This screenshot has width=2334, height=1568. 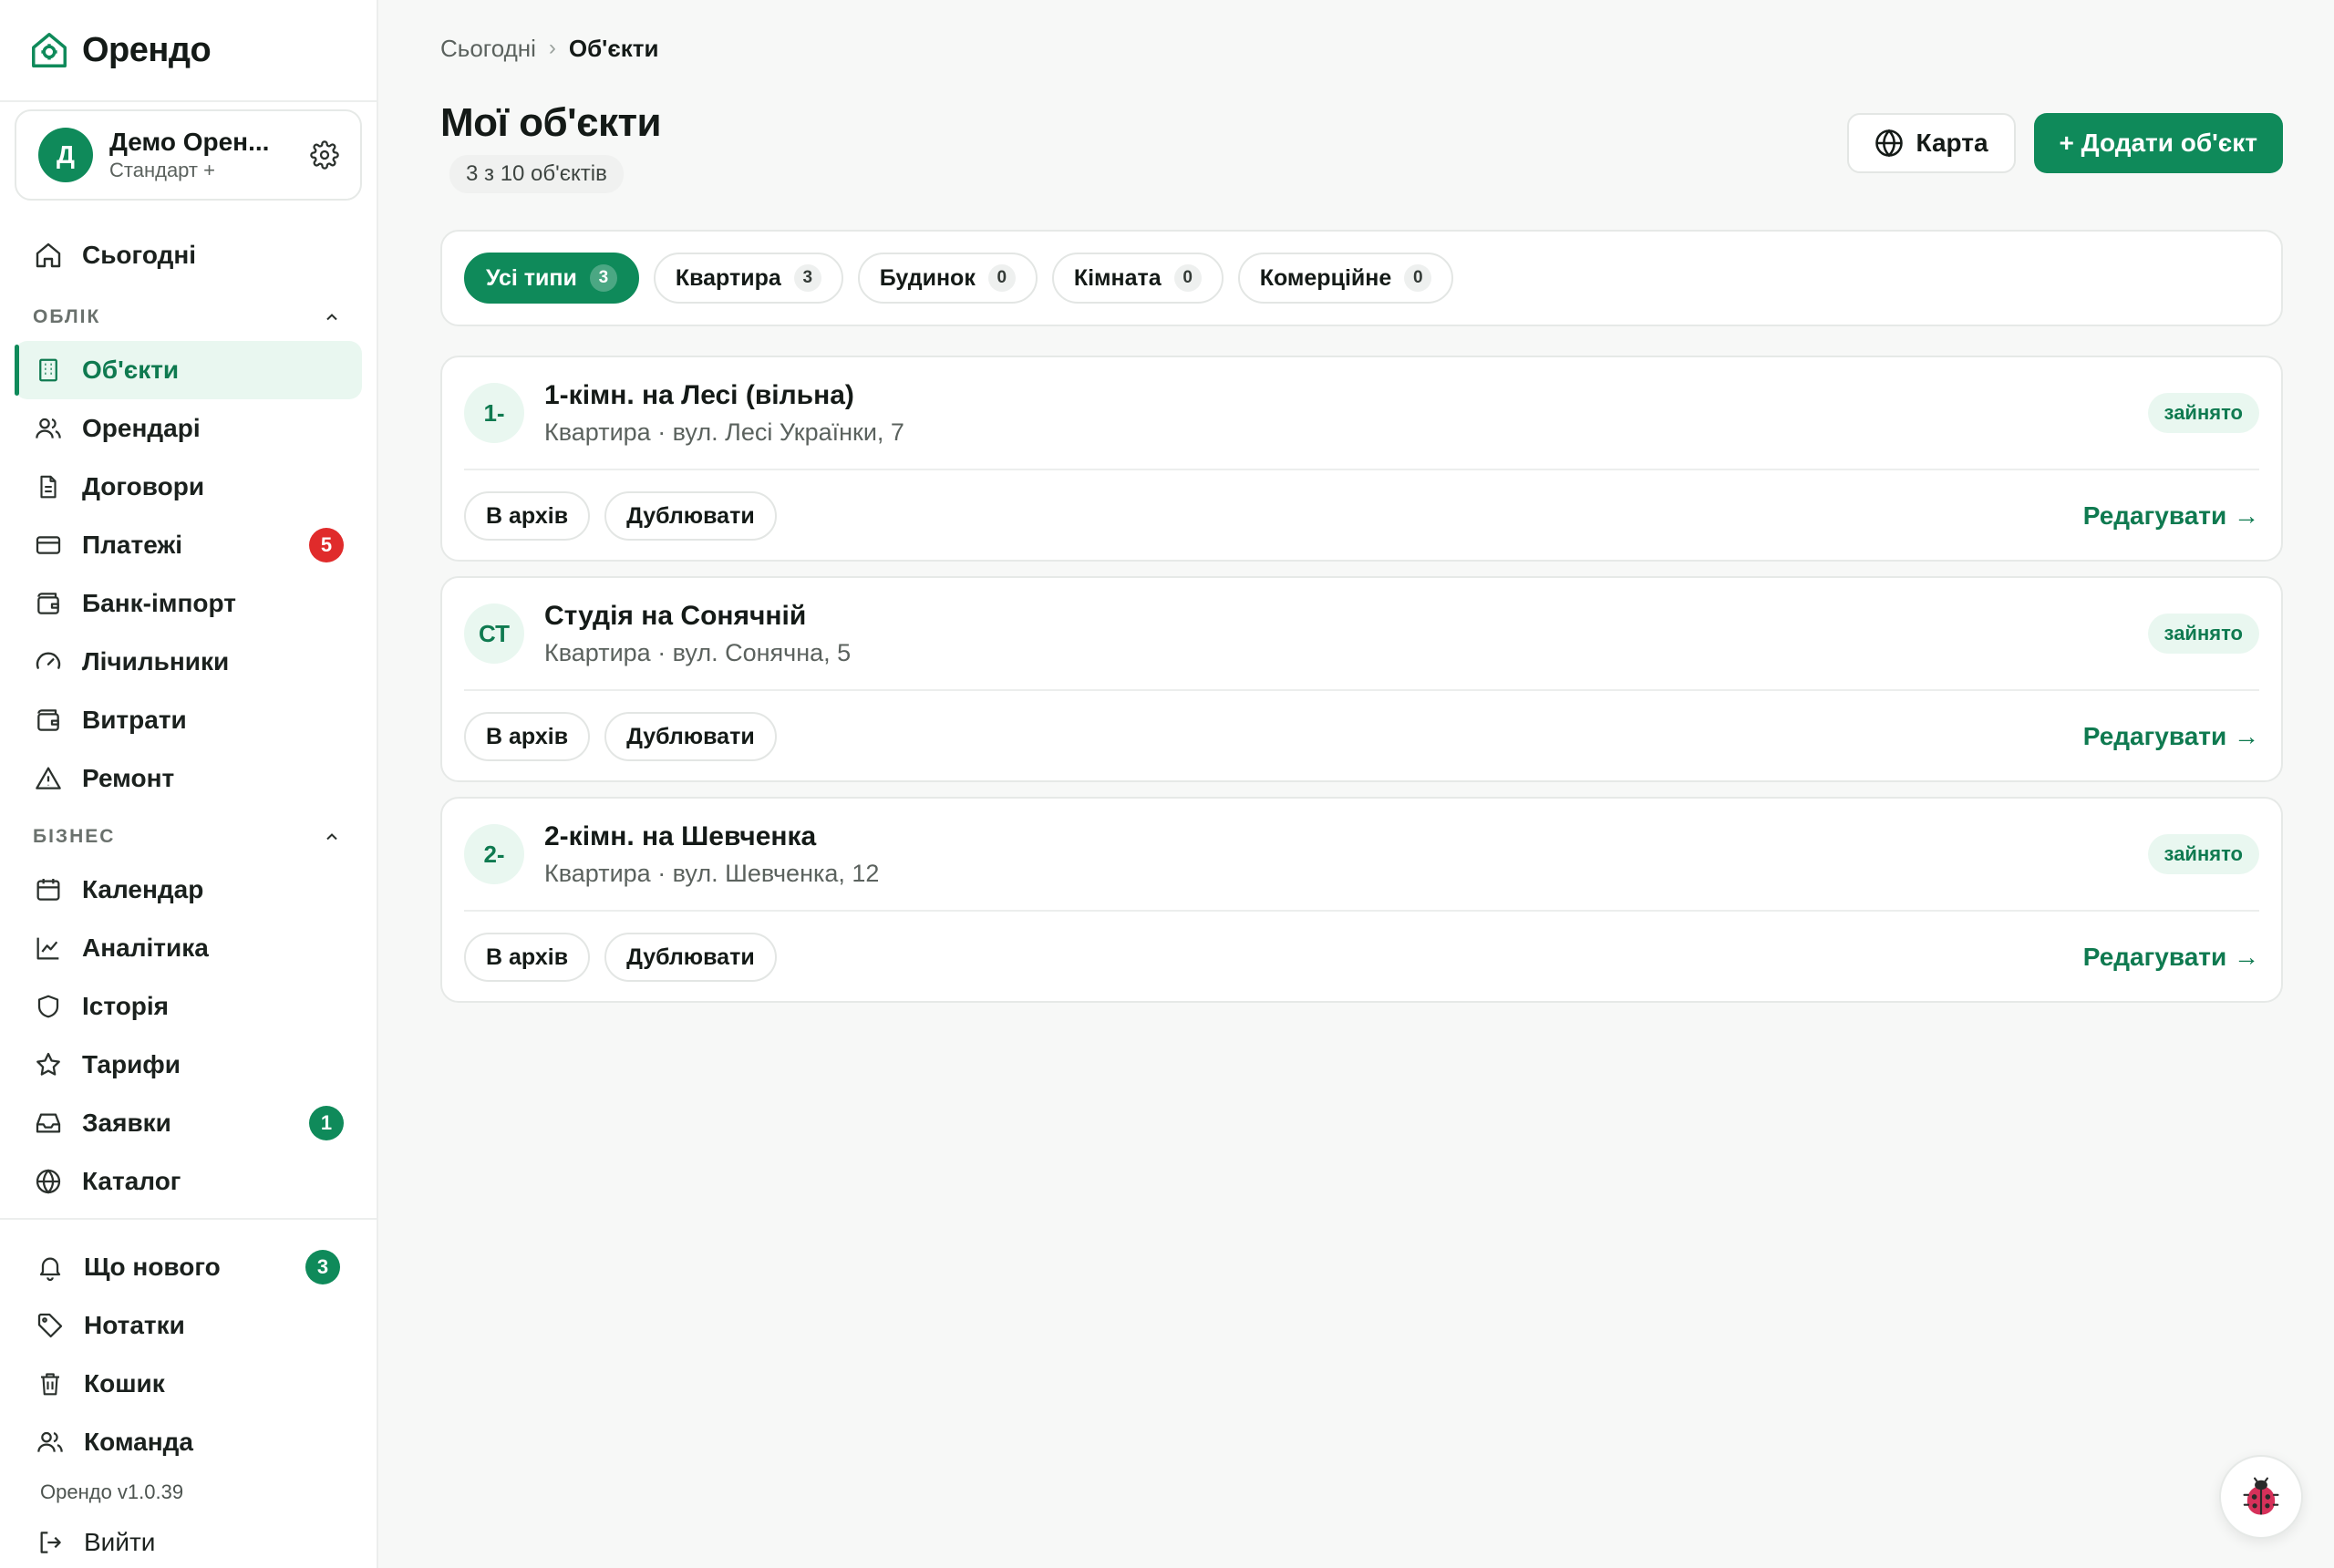 I want to click on app-version: Орендо v1.0.39, so click(x=112, y=1491).